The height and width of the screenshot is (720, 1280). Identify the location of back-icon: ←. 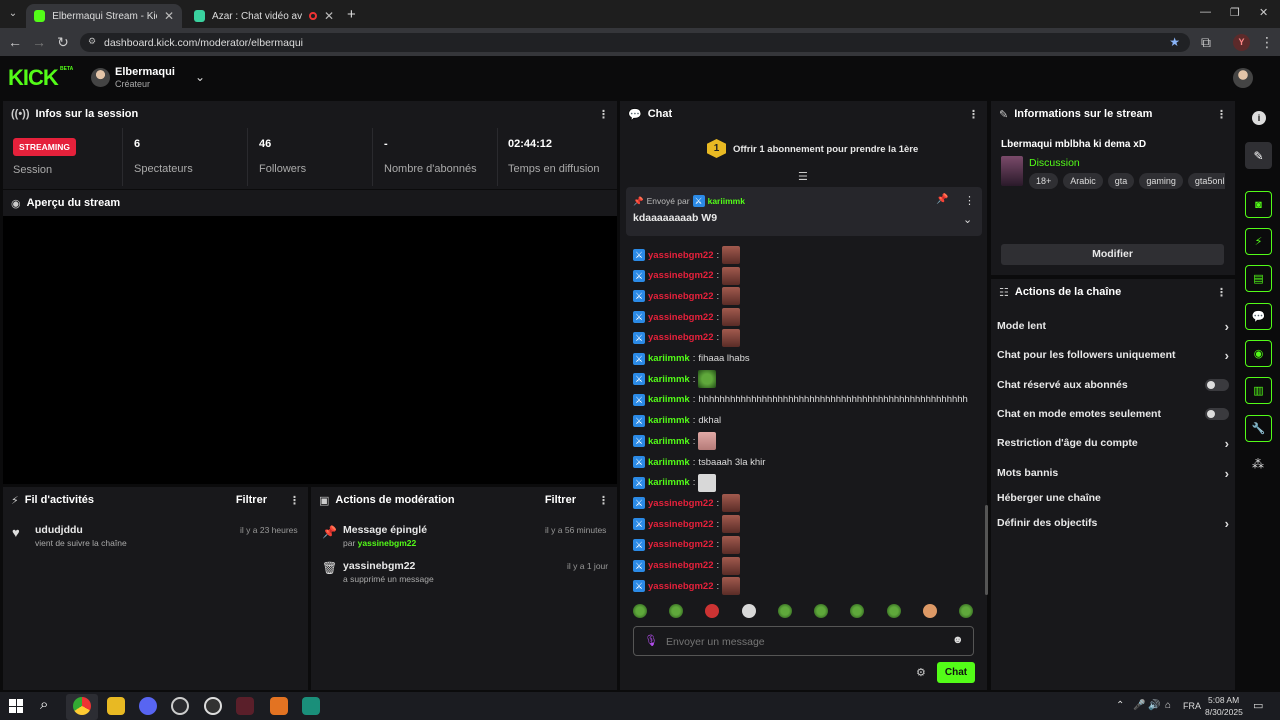
(15, 42).